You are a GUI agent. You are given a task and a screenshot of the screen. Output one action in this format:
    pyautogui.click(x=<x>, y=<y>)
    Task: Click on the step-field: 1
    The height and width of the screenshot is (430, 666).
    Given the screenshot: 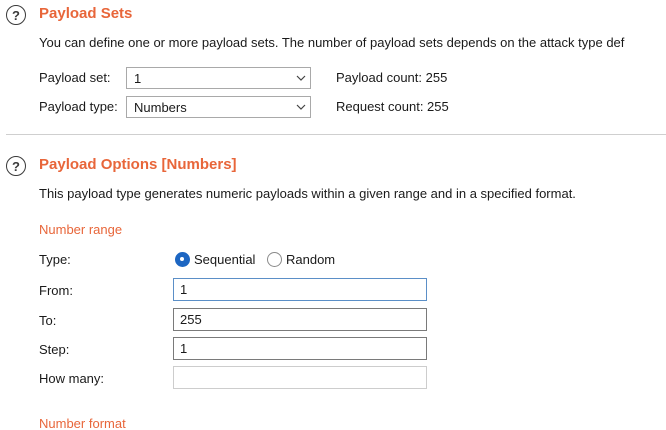 What is the action you would take?
    pyautogui.click(x=300, y=348)
    